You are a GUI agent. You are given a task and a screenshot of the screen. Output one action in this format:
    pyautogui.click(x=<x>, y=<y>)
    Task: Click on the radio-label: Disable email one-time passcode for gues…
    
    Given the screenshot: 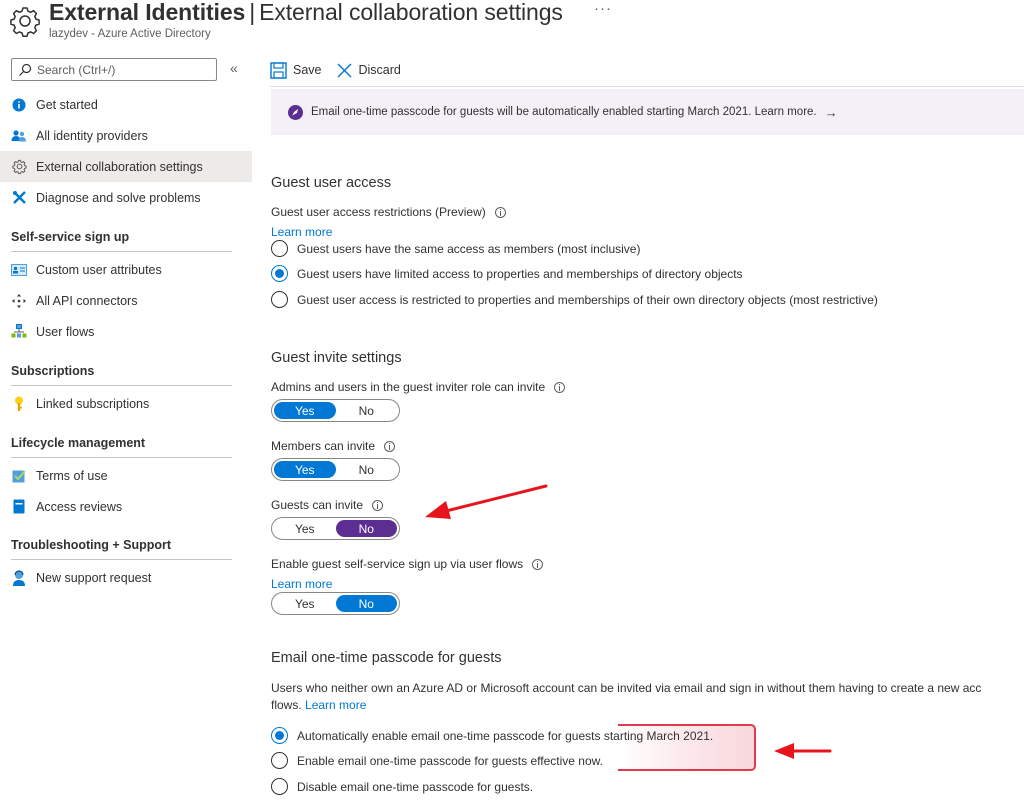 What is the action you would take?
    pyautogui.click(x=415, y=786)
    